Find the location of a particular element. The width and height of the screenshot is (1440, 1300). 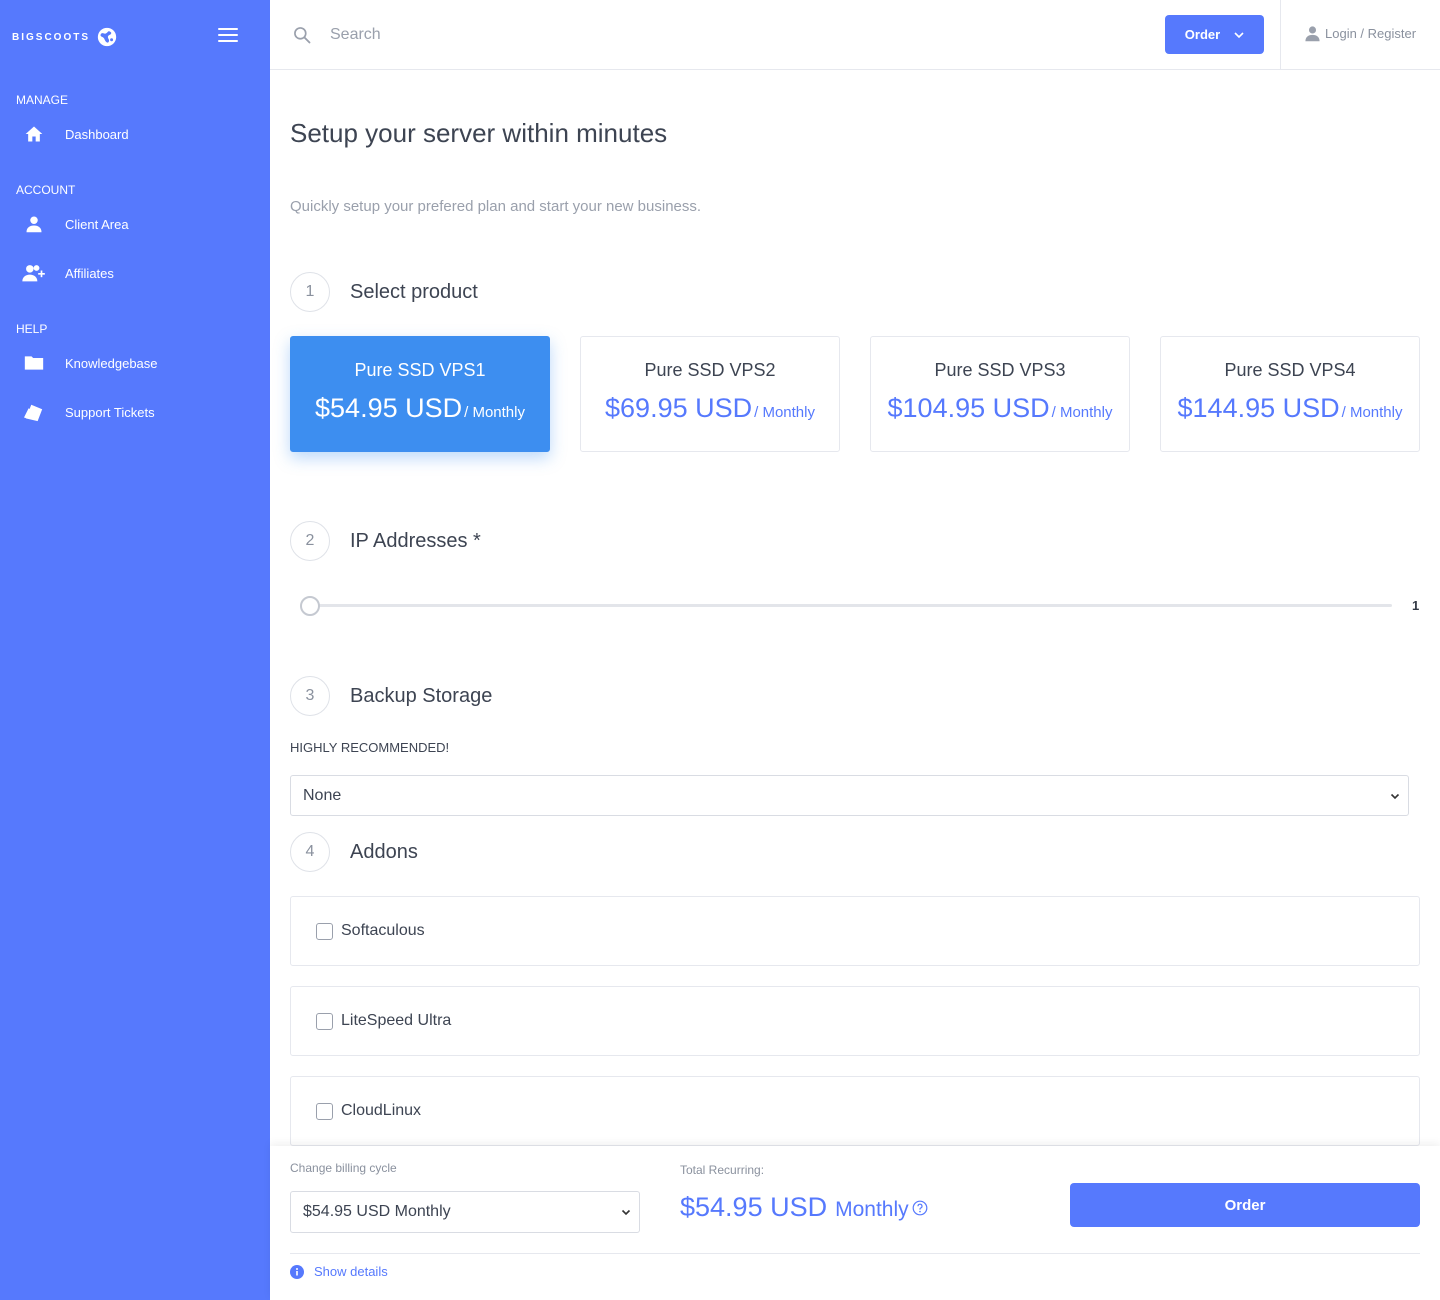

plan-card-vps2: Pure SSD VPS2 $69.95 USD / Monthly is located at coordinates (710, 394).